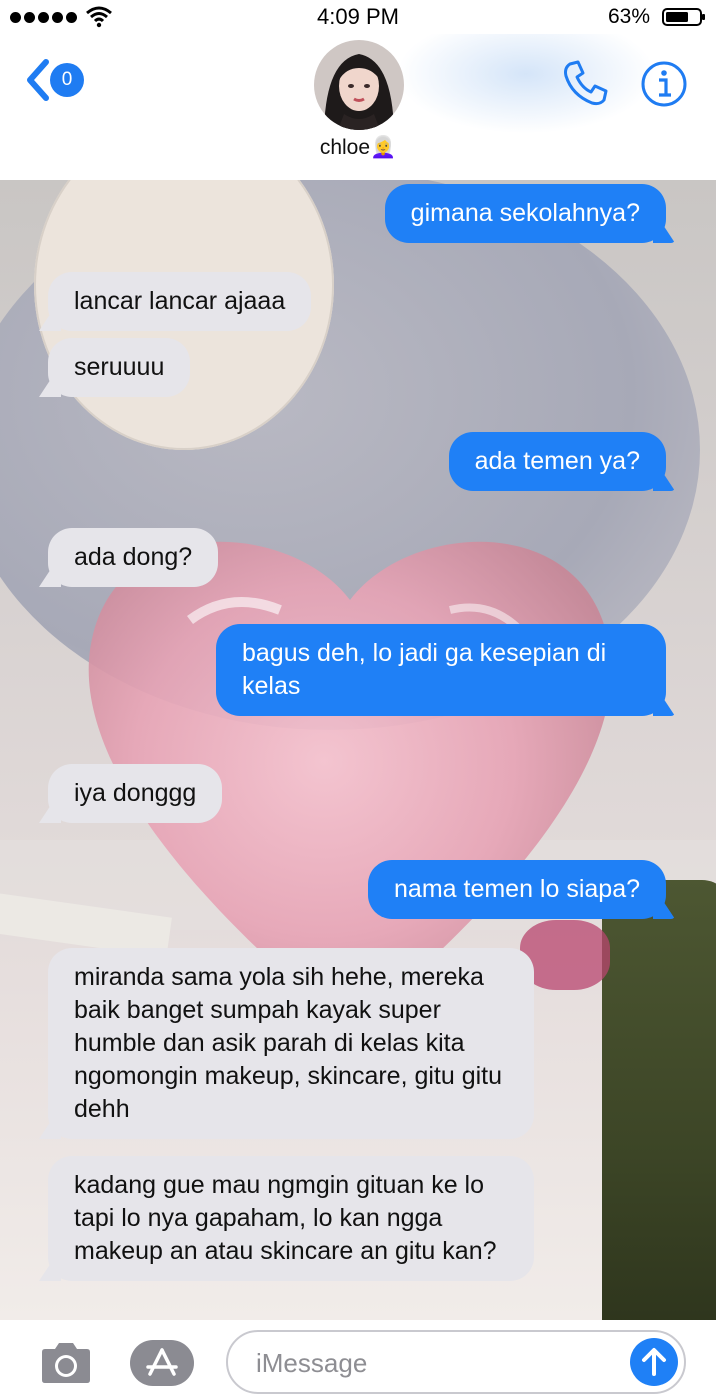 This screenshot has height=1400, width=716. I want to click on unread-count-badge: 0, so click(67, 80).